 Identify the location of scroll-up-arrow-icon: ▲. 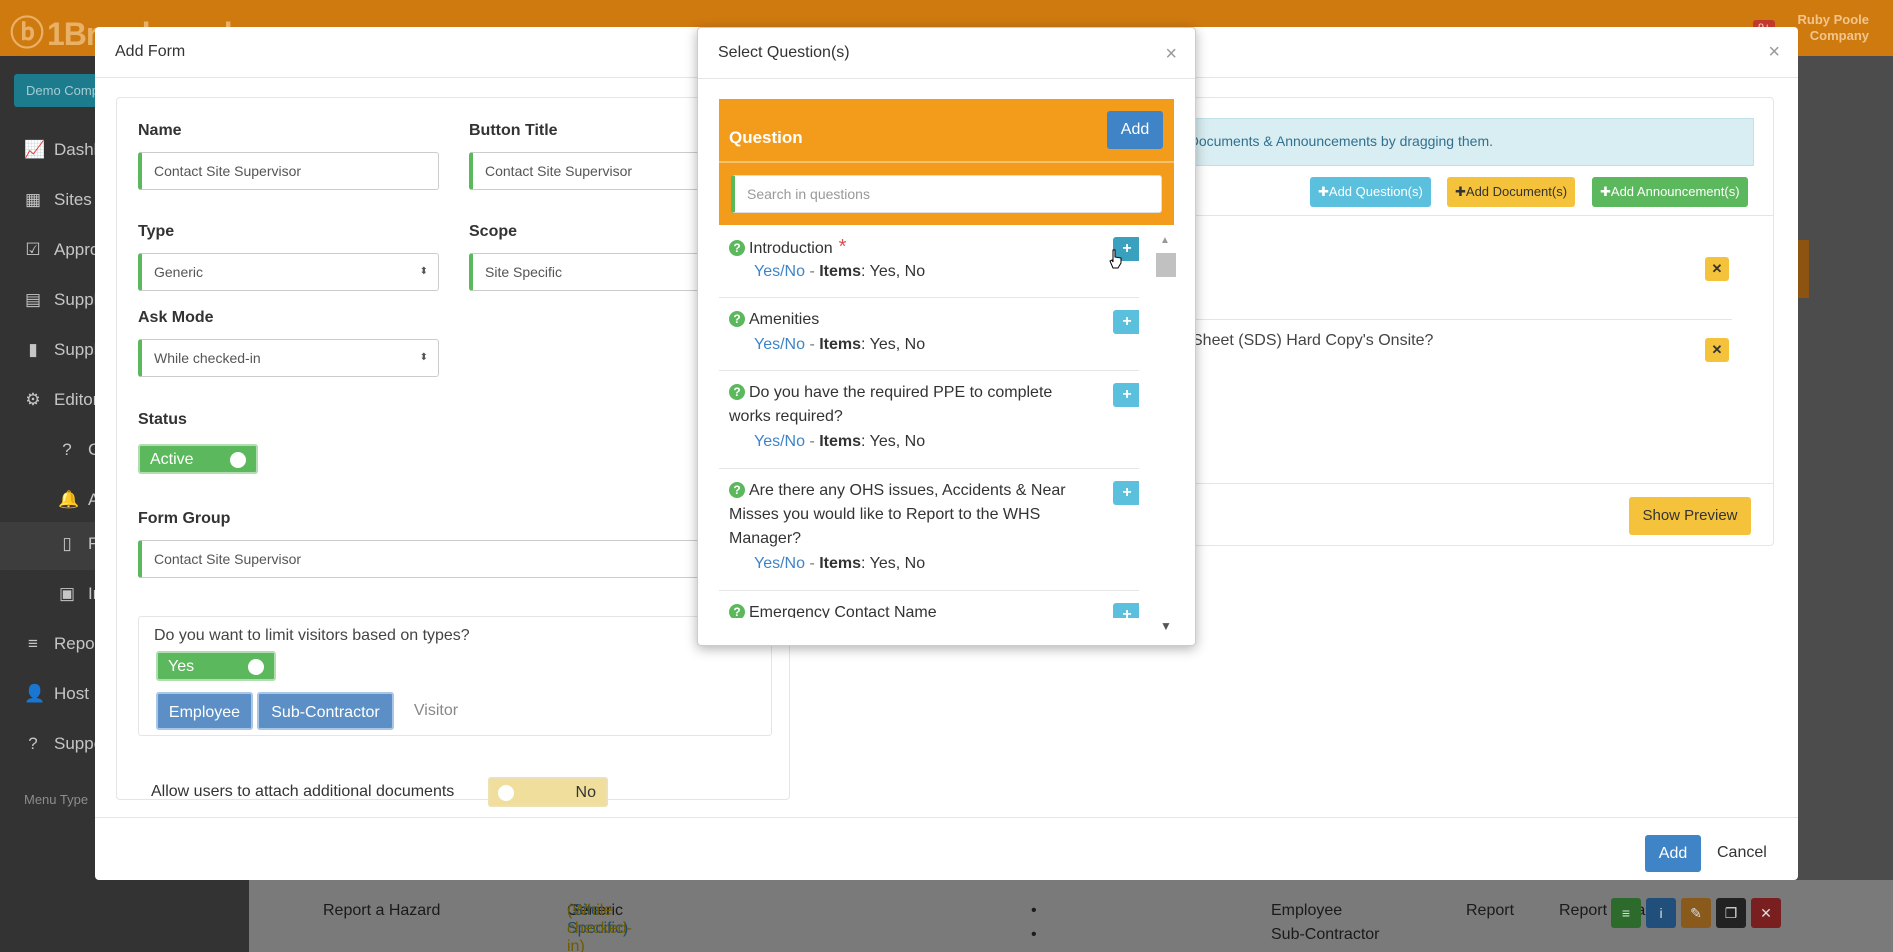
(1165, 240).